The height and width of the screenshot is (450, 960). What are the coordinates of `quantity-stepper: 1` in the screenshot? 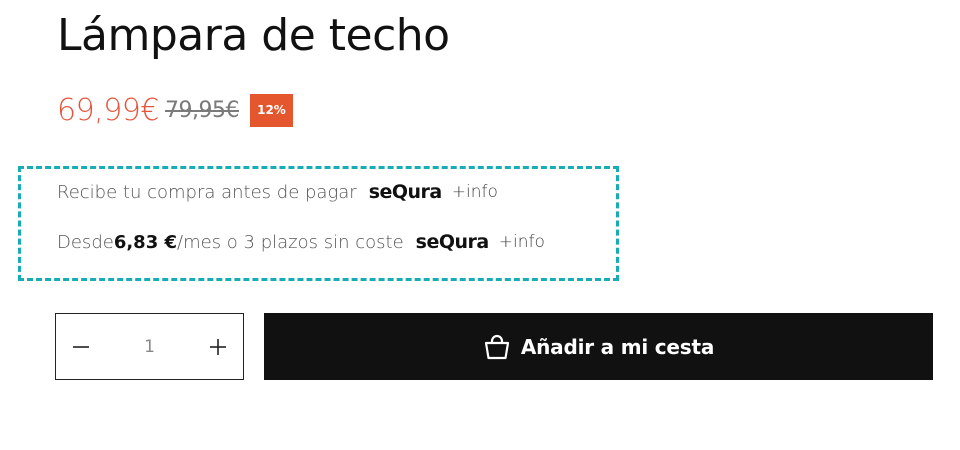 It's located at (149, 346).